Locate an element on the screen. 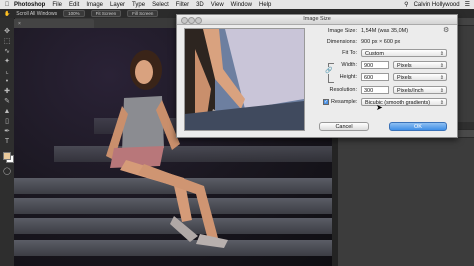  crop-tool-icon: ⌞ is located at coordinates (7, 72).